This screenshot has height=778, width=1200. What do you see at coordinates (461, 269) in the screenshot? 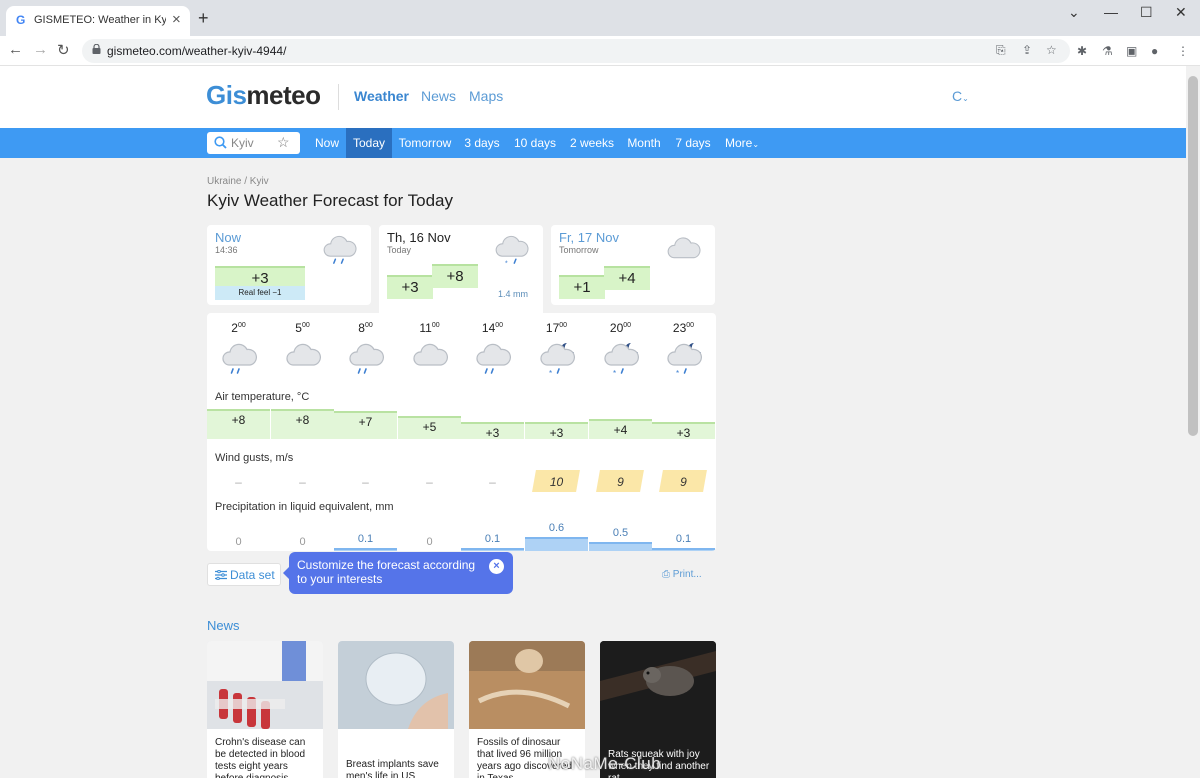
I see `card-today: Th, 16 Nov Today * +3 +8 1.4 mm` at bounding box center [461, 269].